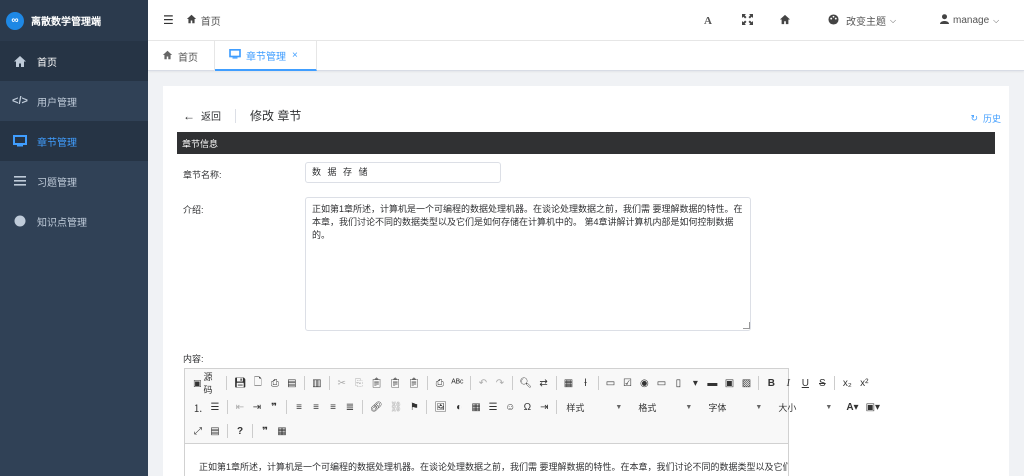 The image size is (1024, 476). What do you see at coordinates (865, 20) in the screenshot?
I see `theme-switcher: 改变主题 ⌵` at bounding box center [865, 20].